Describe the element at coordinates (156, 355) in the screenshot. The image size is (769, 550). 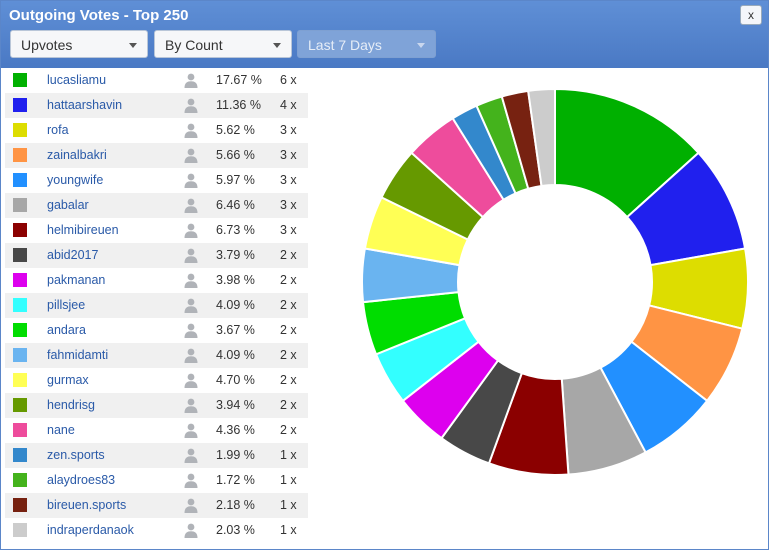
I see `list-item: fahmidamti 4.09 % 2 x` at that location.